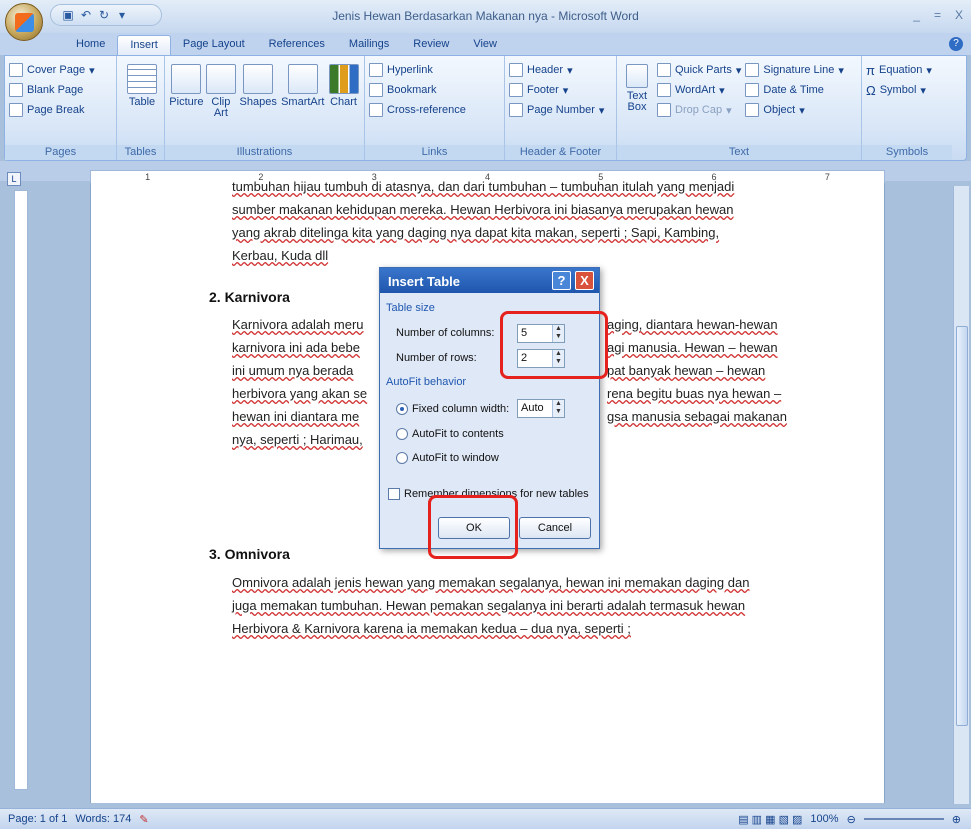 The image size is (971, 829). What do you see at coordinates (937, 15) in the screenshot?
I see `maximize-button: =` at bounding box center [937, 15].